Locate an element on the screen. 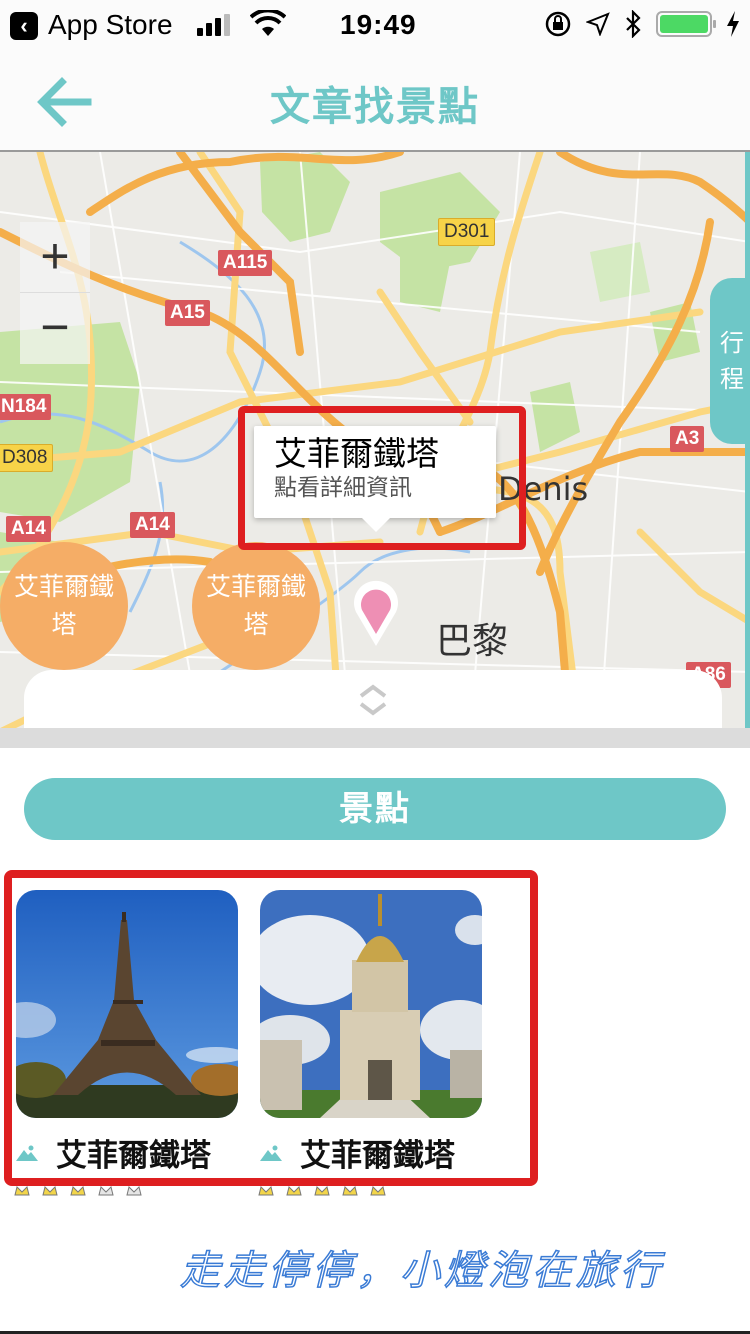 This screenshot has height=1334, width=750. navigation-bar: 文章找景點 is located at coordinates (375, 101).